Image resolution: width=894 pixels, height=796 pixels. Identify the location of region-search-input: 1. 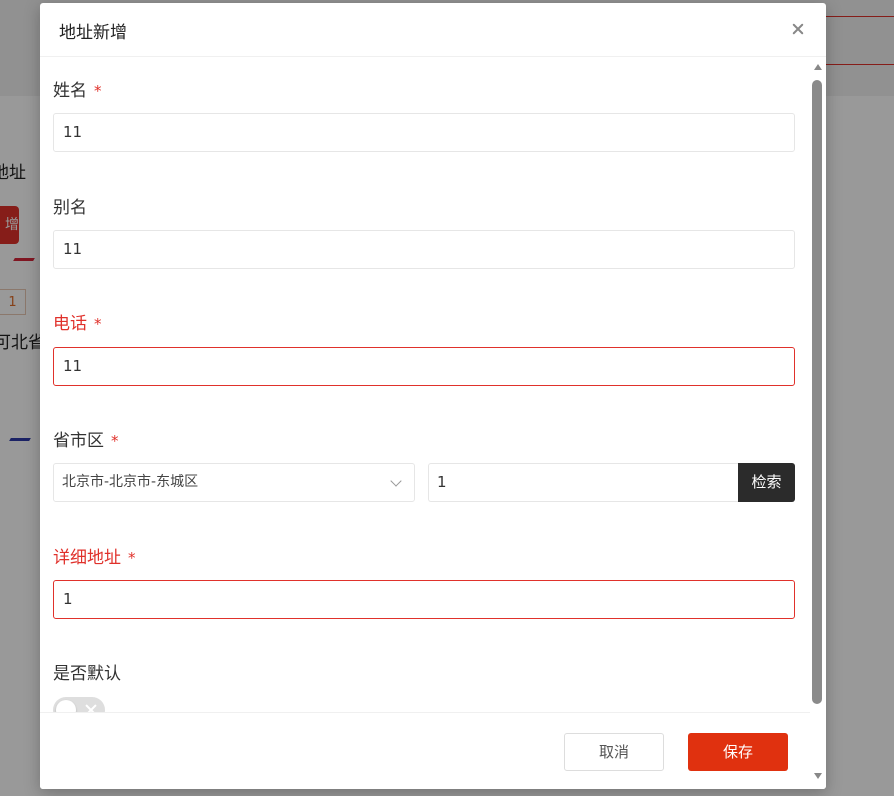
(583, 482).